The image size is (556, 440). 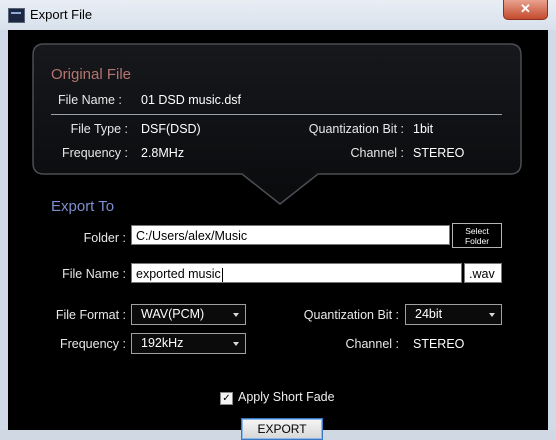 I want to click on original-file-name-value: 01 DSD music.dsf, so click(x=191, y=100).